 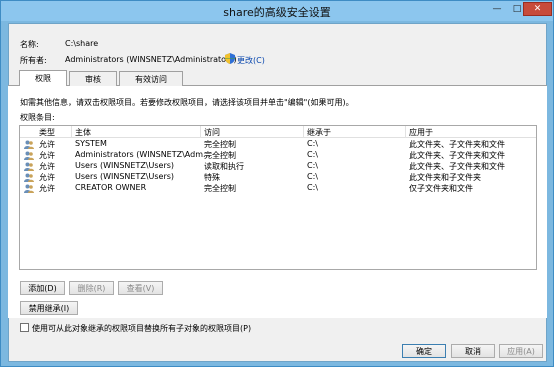 I want to click on name-label: 名称:, so click(x=29, y=44).